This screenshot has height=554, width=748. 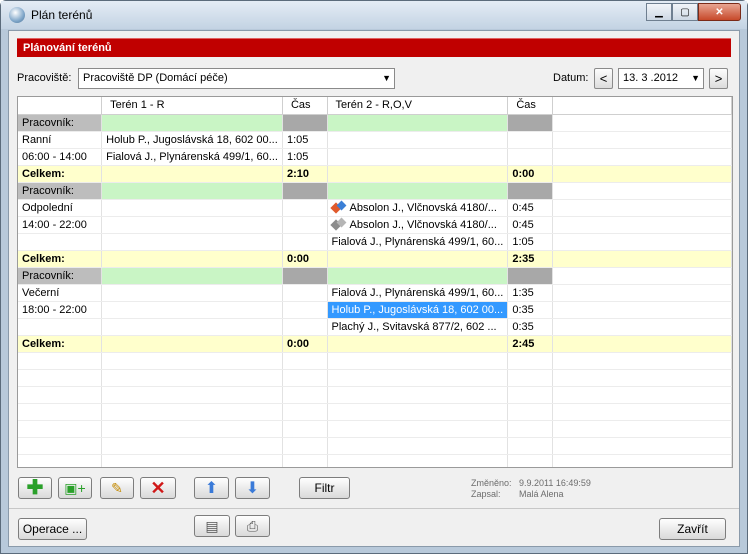 What do you see at coordinates (530, 293) in the screenshot?
I see `table-cell: 1:35` at bounding box center [530, 293].